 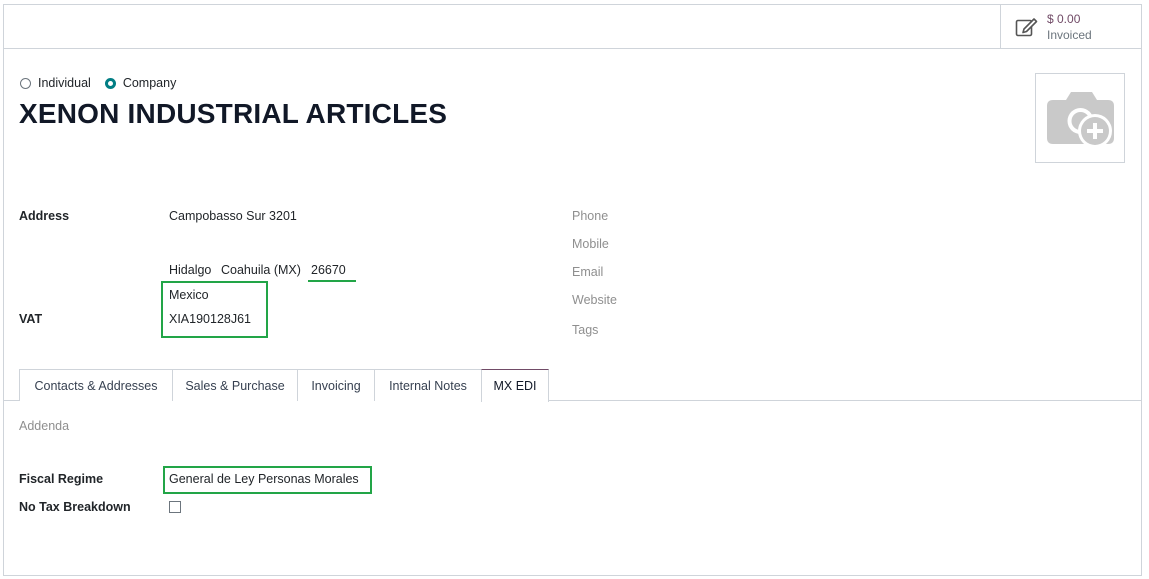 What do you see at coordinates (149, 83) in the screenshot?
I see `radio-company-label: Company` at bounding box center [149, 83].